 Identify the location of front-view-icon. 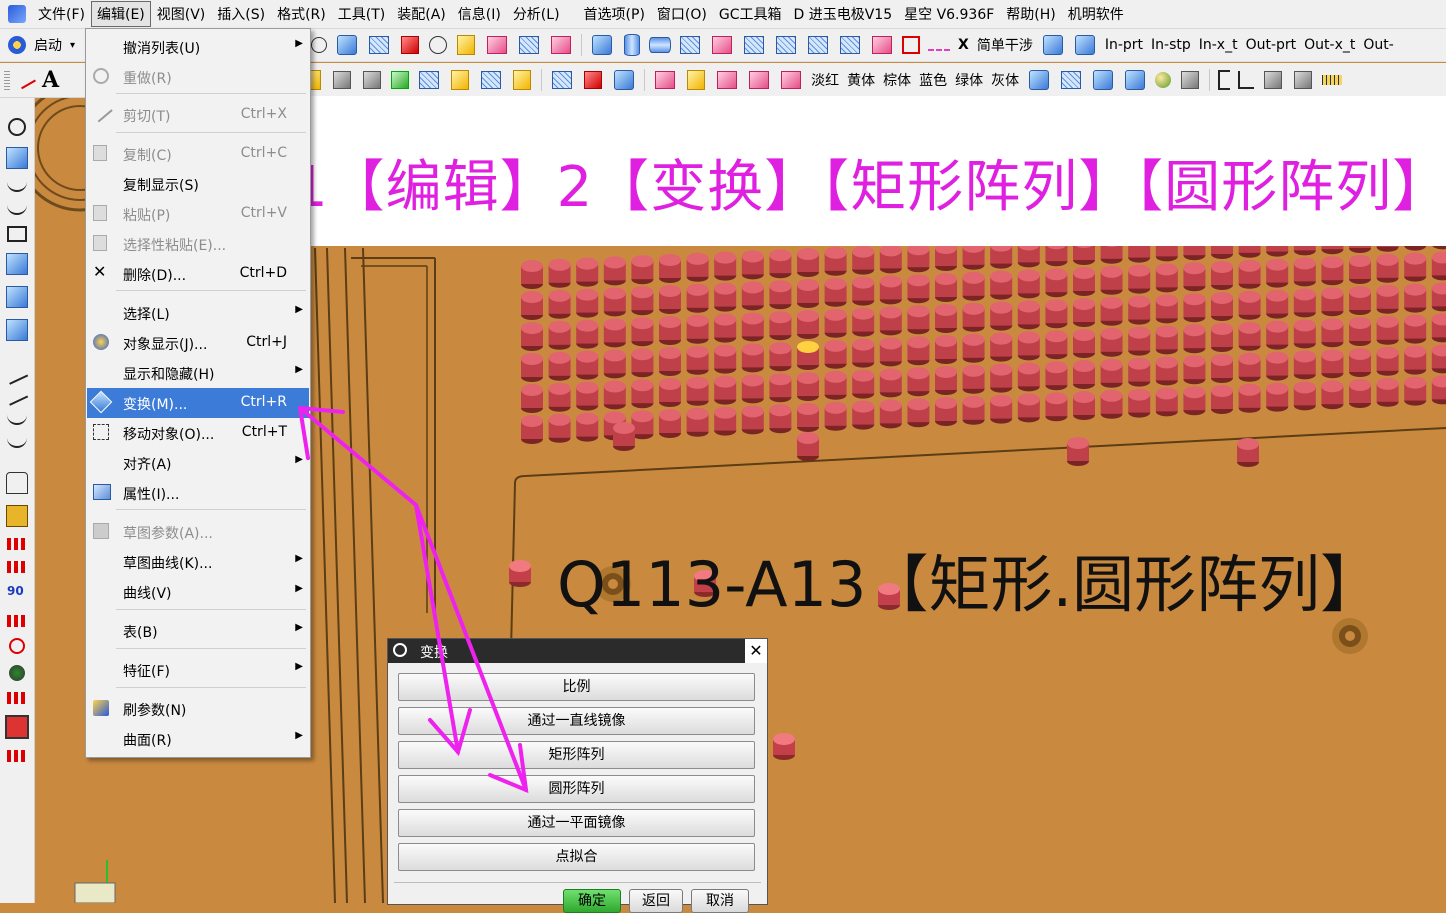
(1135, 80).